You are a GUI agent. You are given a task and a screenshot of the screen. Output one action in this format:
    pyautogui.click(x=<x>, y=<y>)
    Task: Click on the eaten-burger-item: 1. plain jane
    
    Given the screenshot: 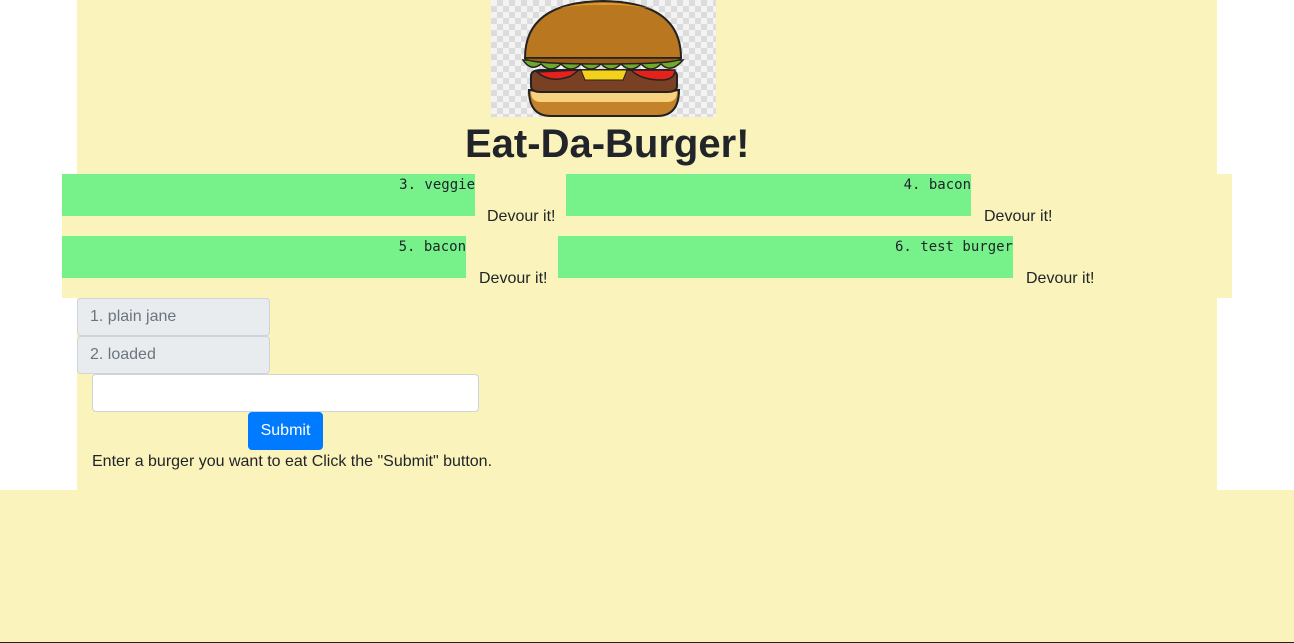 What is the action you would take?
    pyautogui.click(x=173, y=317)
    